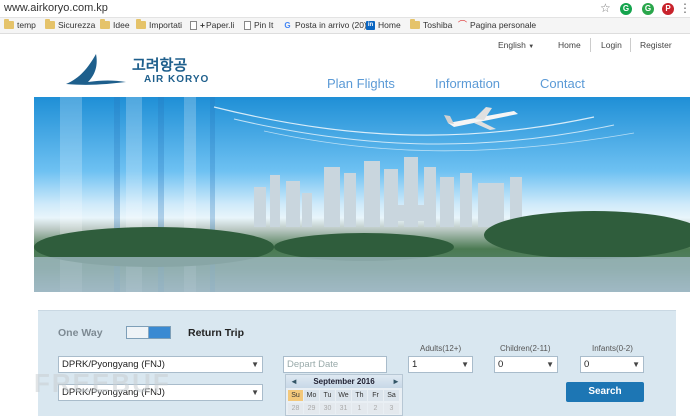 The image size is (690, 416). Describe the element at coordinates (467, 83) in the screenshot. I see `nav-information: Information` at that location.